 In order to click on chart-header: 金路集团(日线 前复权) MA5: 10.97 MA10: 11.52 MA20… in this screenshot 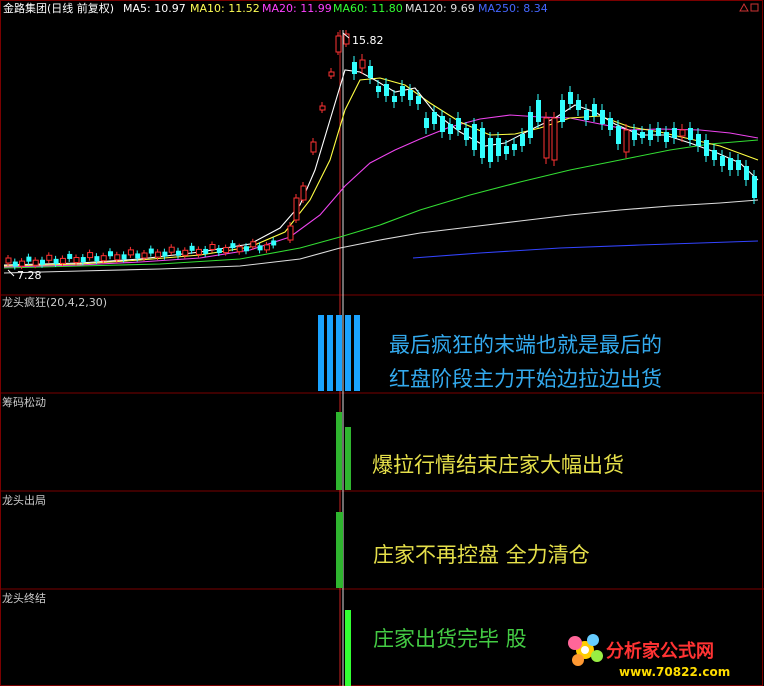, I will do `click(275, 8)`.